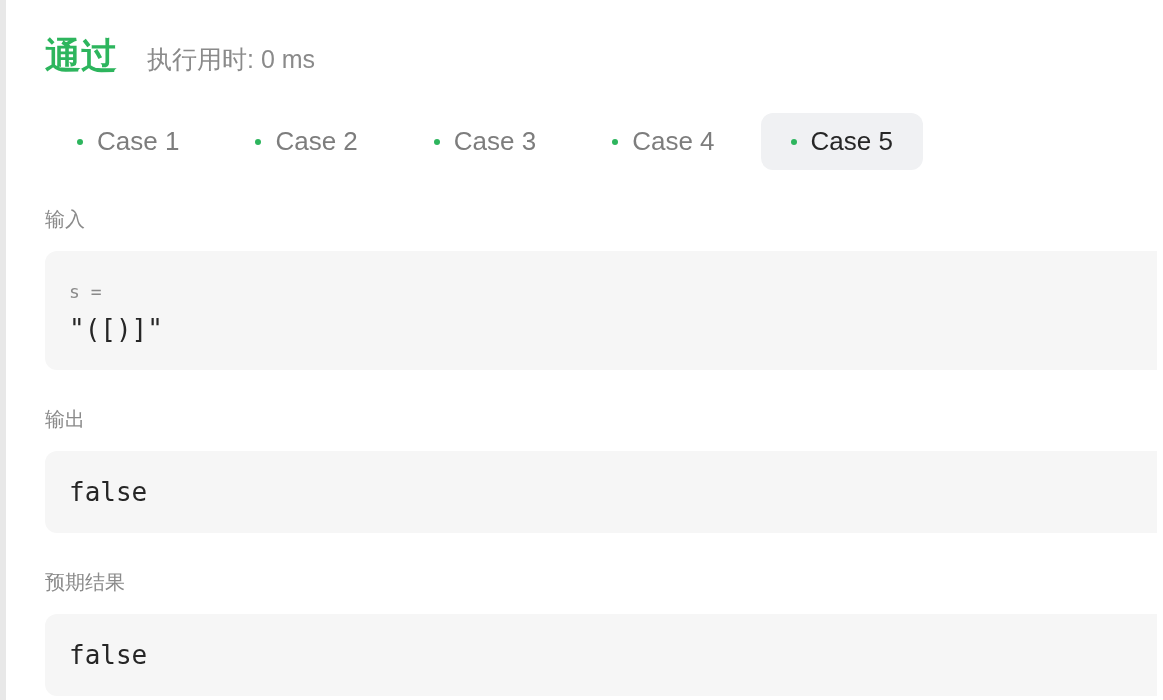 This screenshot has width=1163, height=700. I want to click on case-tab: Case 4, so click(663, 141).